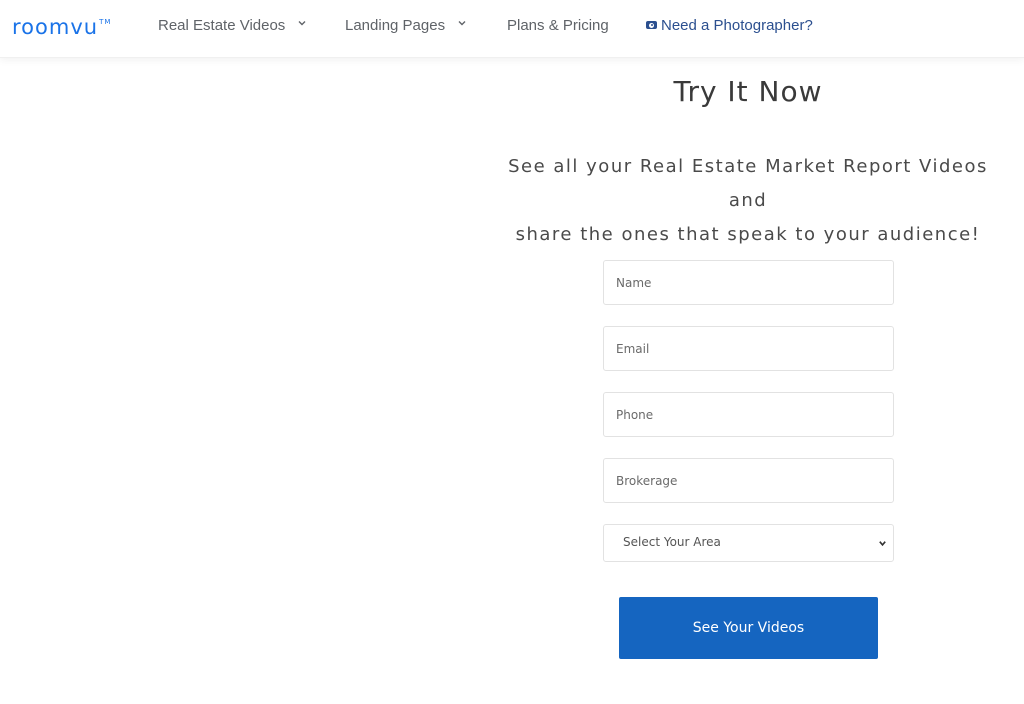 The width and height of the screenshot is (1024, 704). I want to click on nav-label: Landing Pages, so click(395, 25).